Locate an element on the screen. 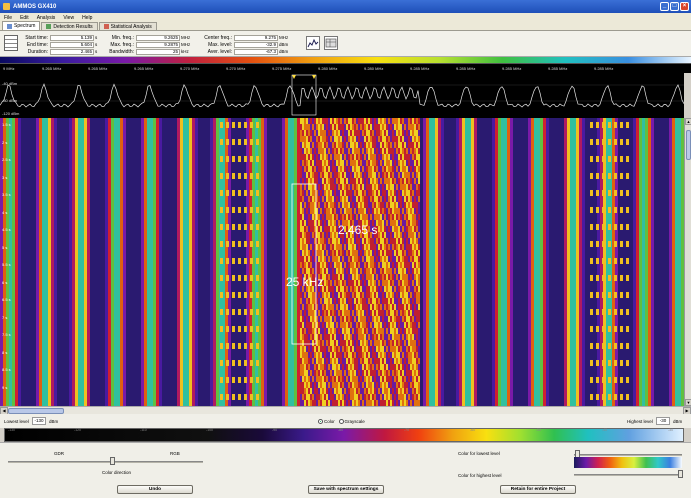 Image resolution: width=691 pixels, height=498 pixels. ramp-tick-label: -90 is located at coordinates (275, 430).